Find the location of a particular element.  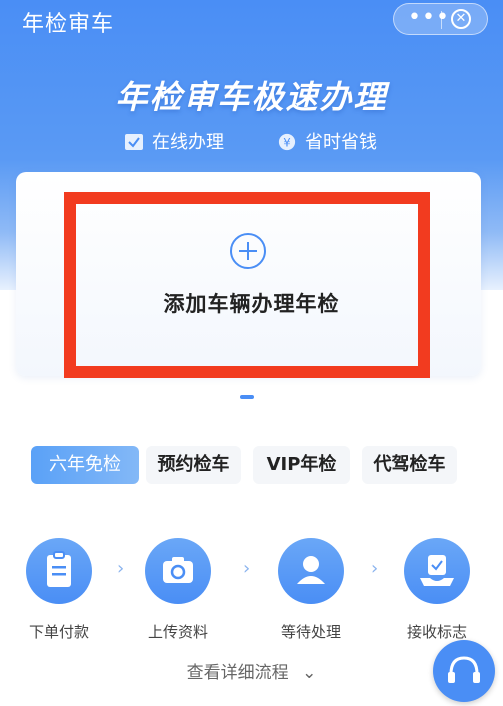

yen-coin-icon: ¥ is located at coordinates (287, 142).